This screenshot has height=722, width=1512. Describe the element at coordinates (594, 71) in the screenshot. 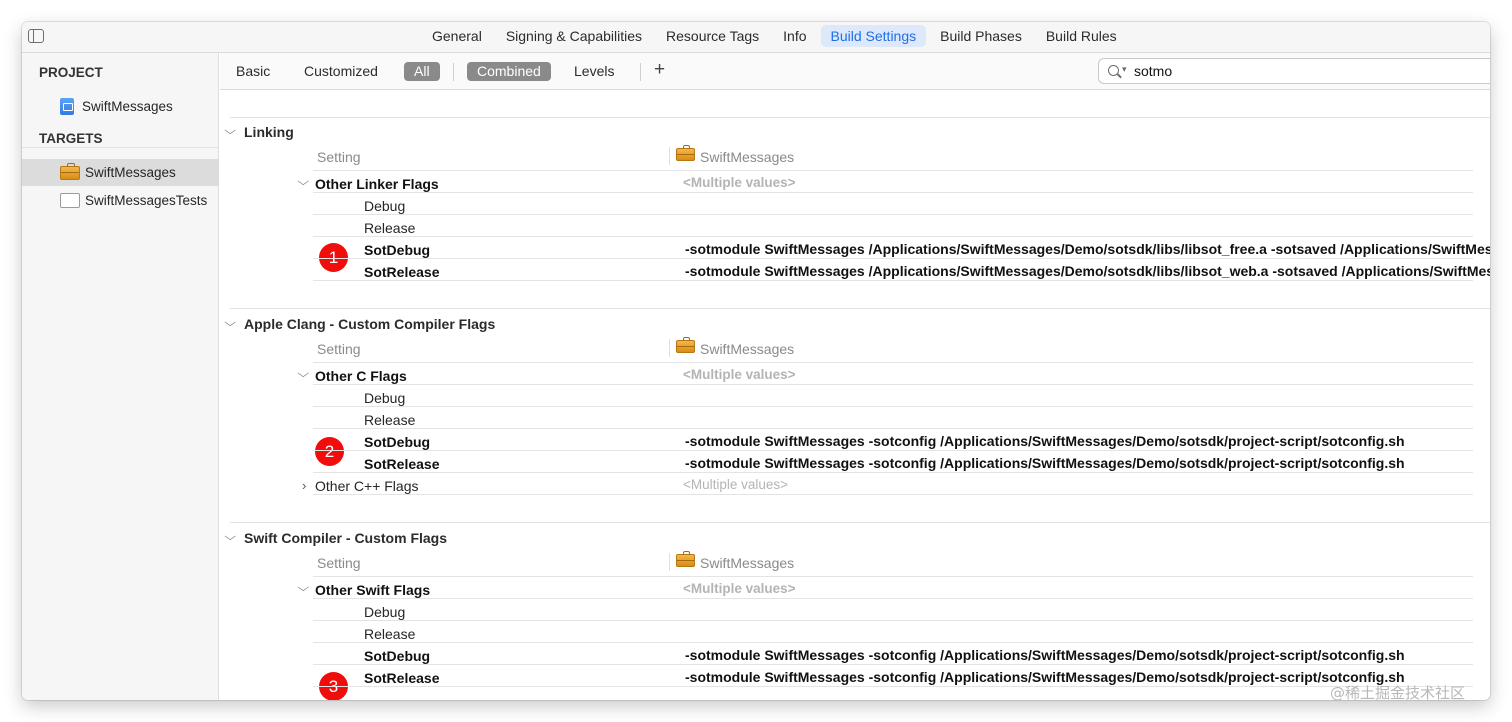

I see `view-levels-button: Levels` at that location.